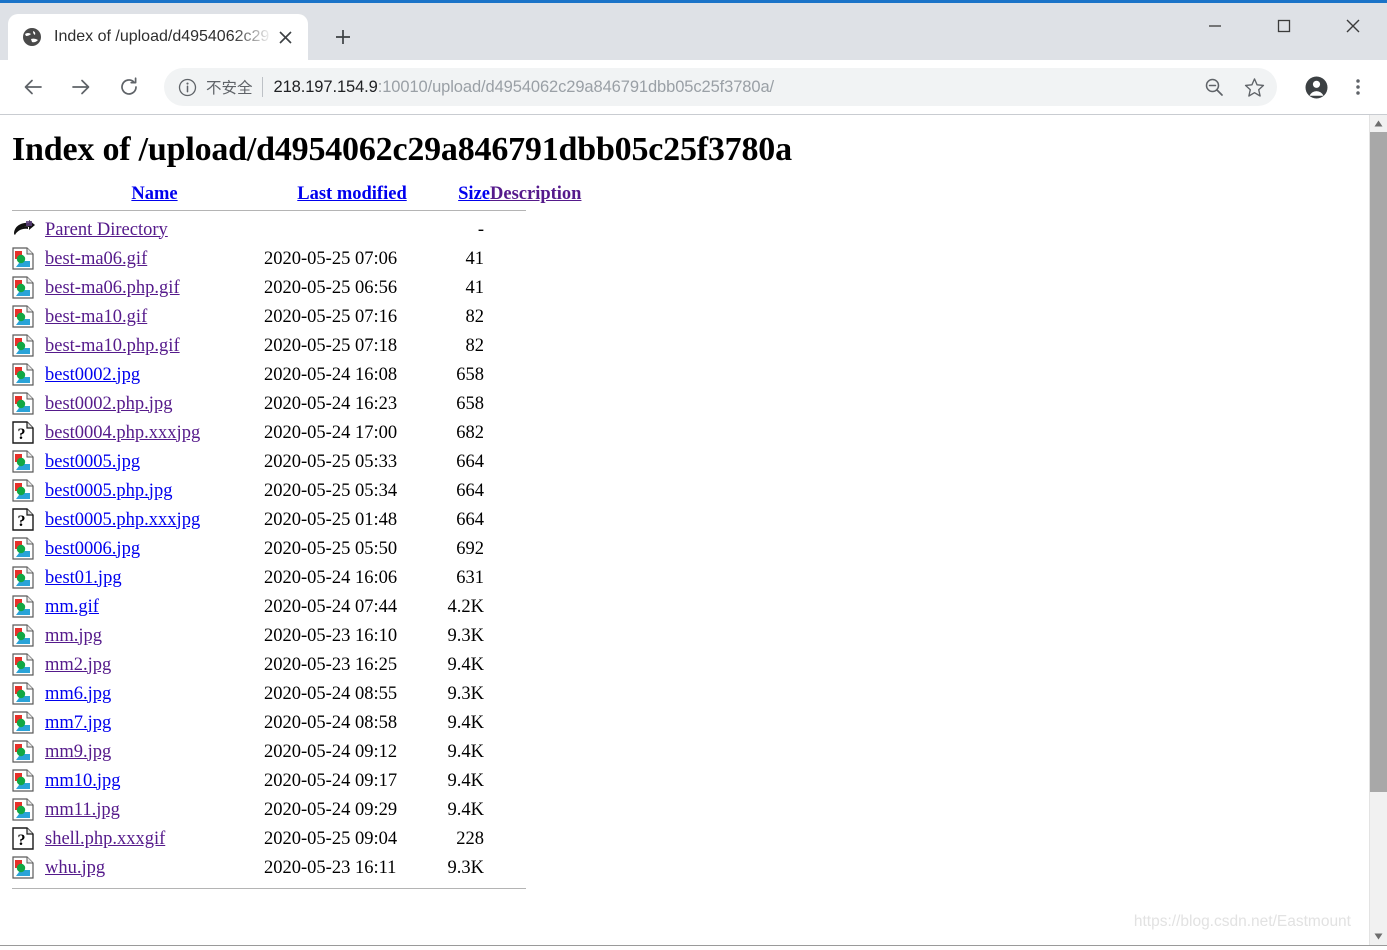  Describe the element at coordinates (297, 839) in the screenshot. I see `table-row: ? shell.php.xxxgif 2020-05-25 09:04 228` at that location.